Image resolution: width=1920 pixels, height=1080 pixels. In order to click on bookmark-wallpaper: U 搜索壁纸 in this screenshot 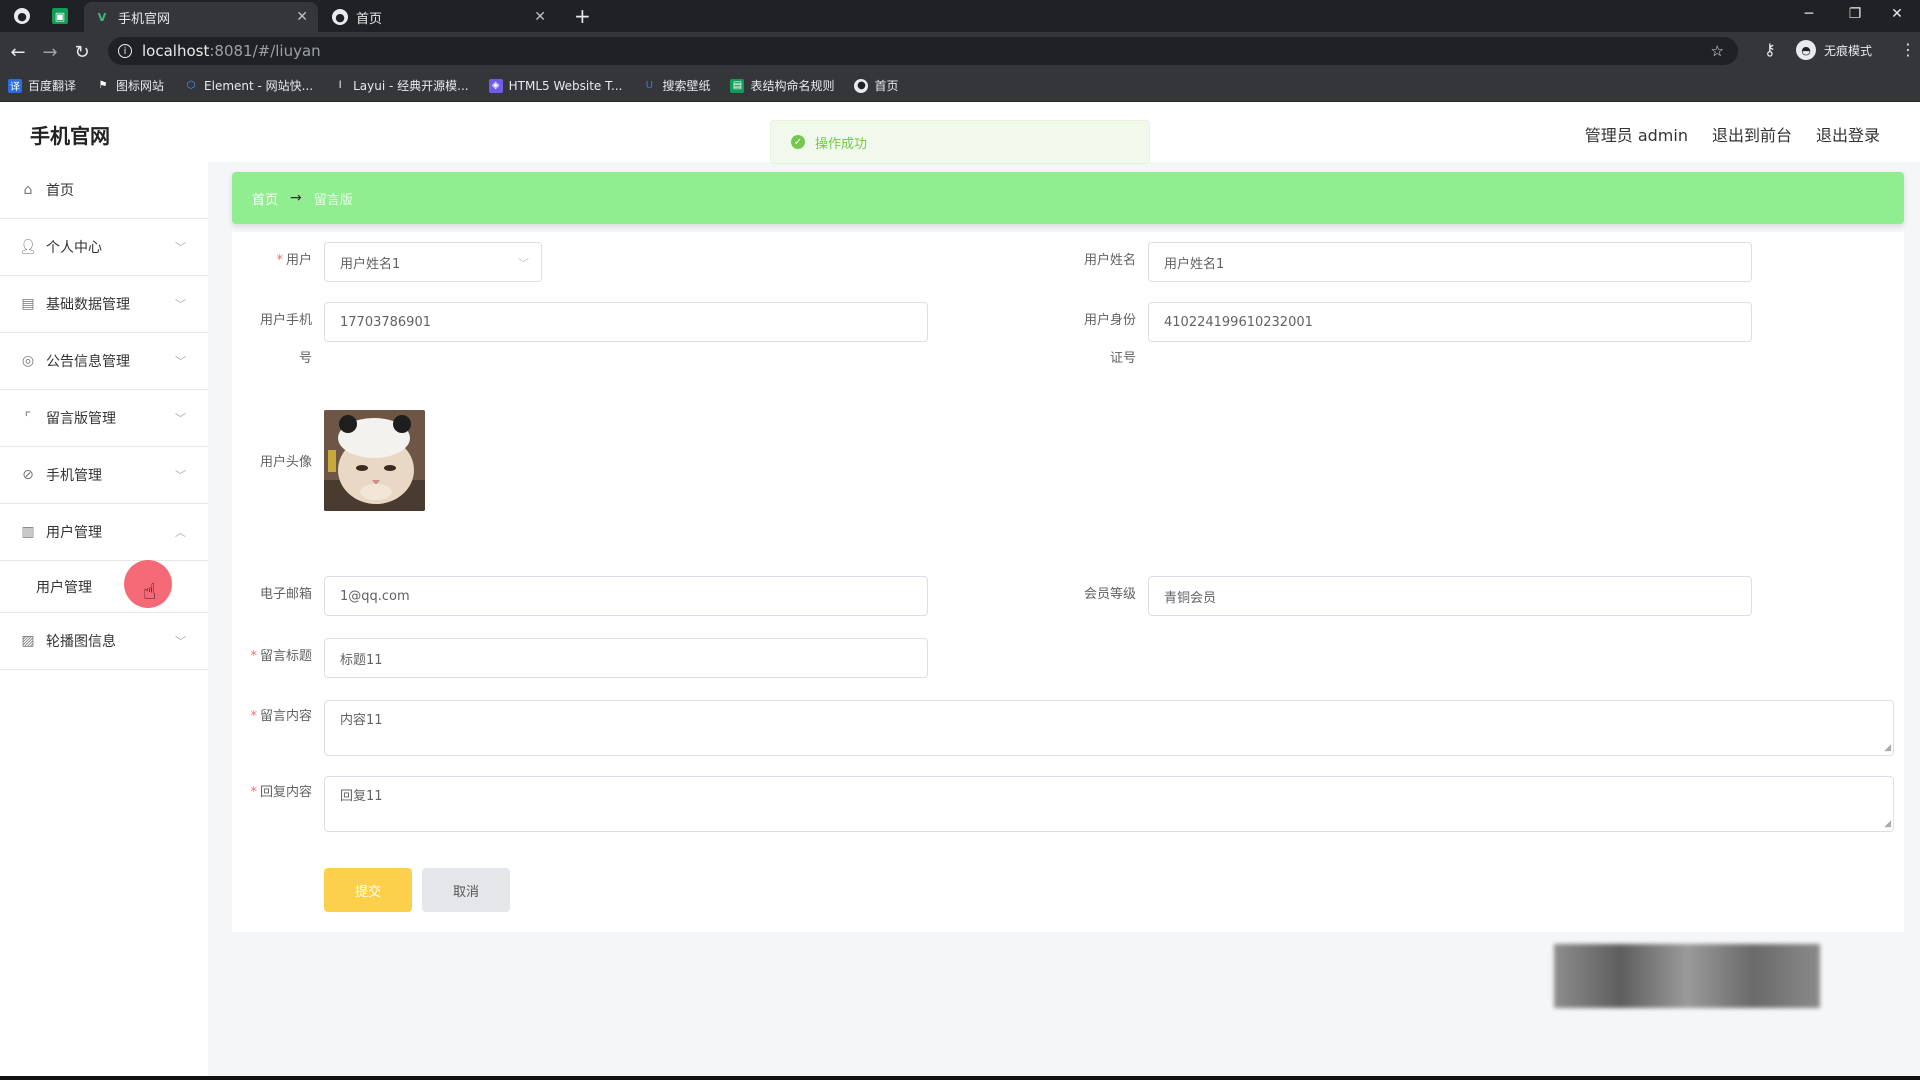, I will do `click(676, 85)`.